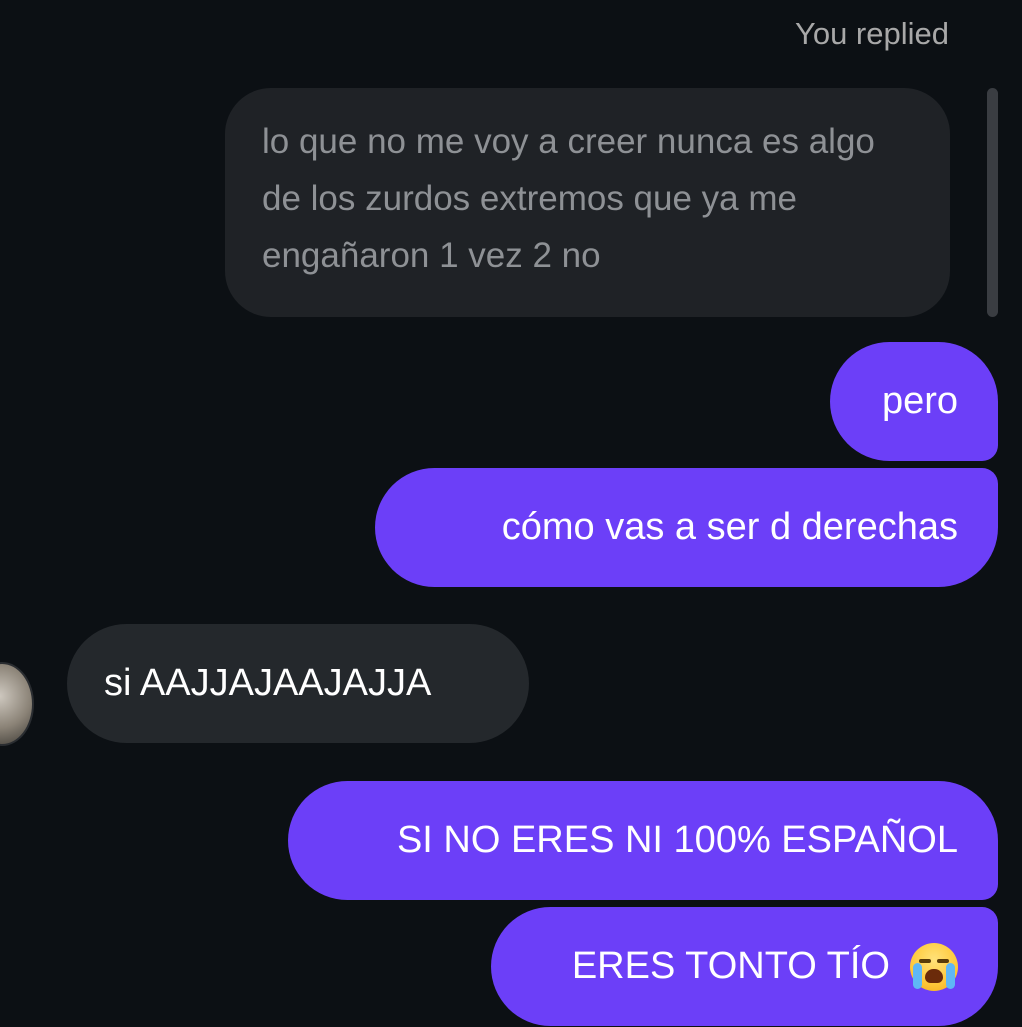 The width and height of the screenshot is (1022, 1027). I want to click on outgoing-message-bubble: cómo vas a ser d derechas, so click(686, 527).